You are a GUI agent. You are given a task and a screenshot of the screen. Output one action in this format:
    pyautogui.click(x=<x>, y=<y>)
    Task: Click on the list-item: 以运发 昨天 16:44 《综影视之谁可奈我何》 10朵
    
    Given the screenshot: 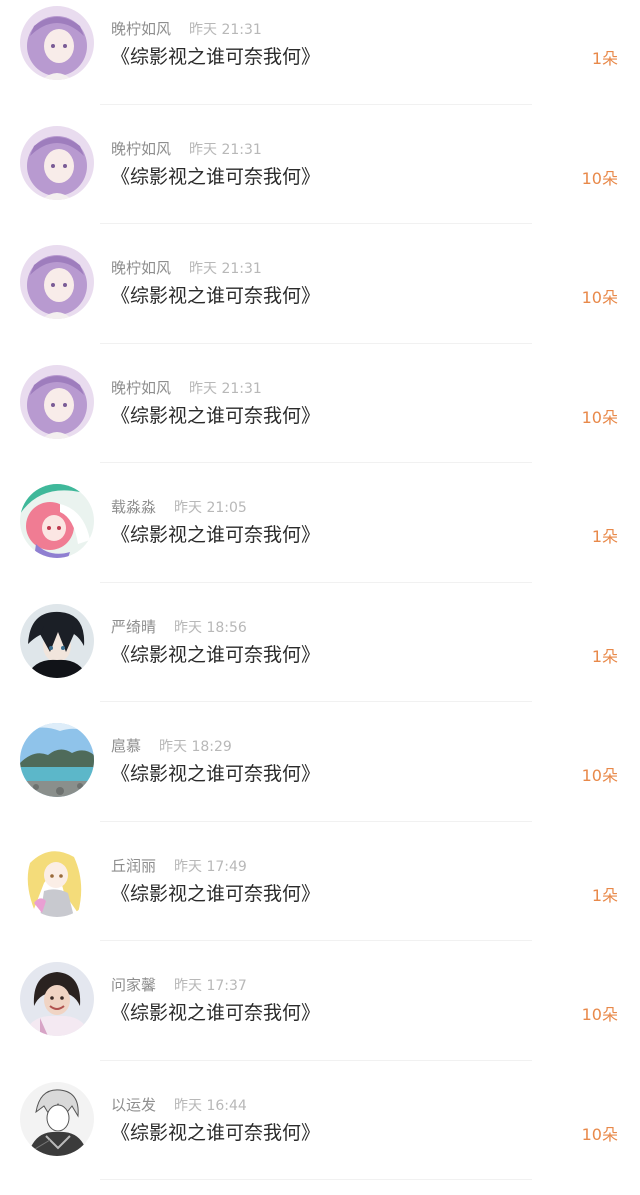 What is the action you would take?
    pyautogui.click(x=320, y=1135)
    